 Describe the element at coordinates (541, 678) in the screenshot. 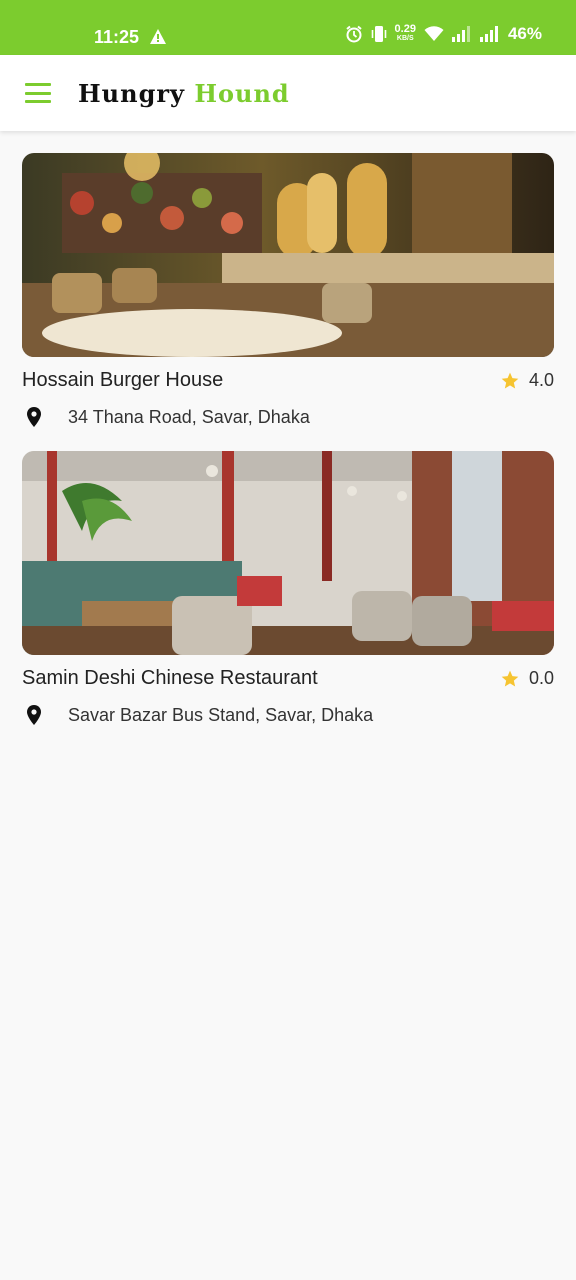

I see `rating-value: 0.0` at that location.